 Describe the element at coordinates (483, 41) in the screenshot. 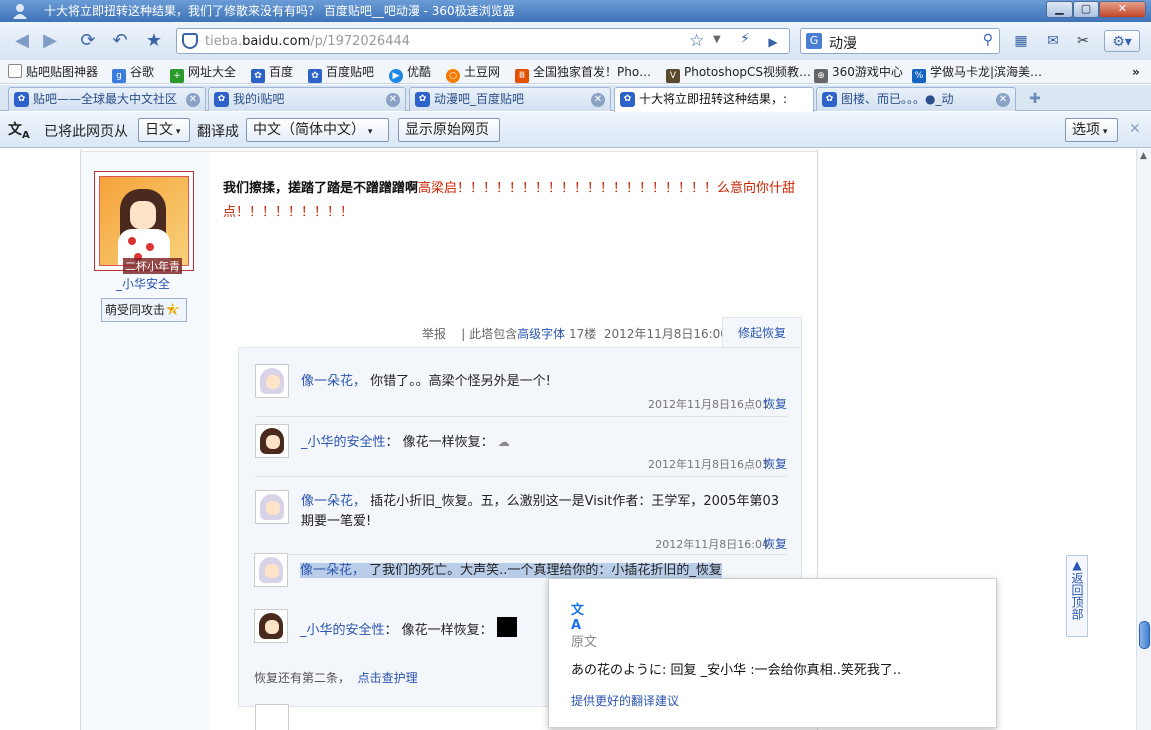

I see `address-bar: tieba.baidu.com/p/1972026444 ☆ ▼ ⚡ ▶` at that location.